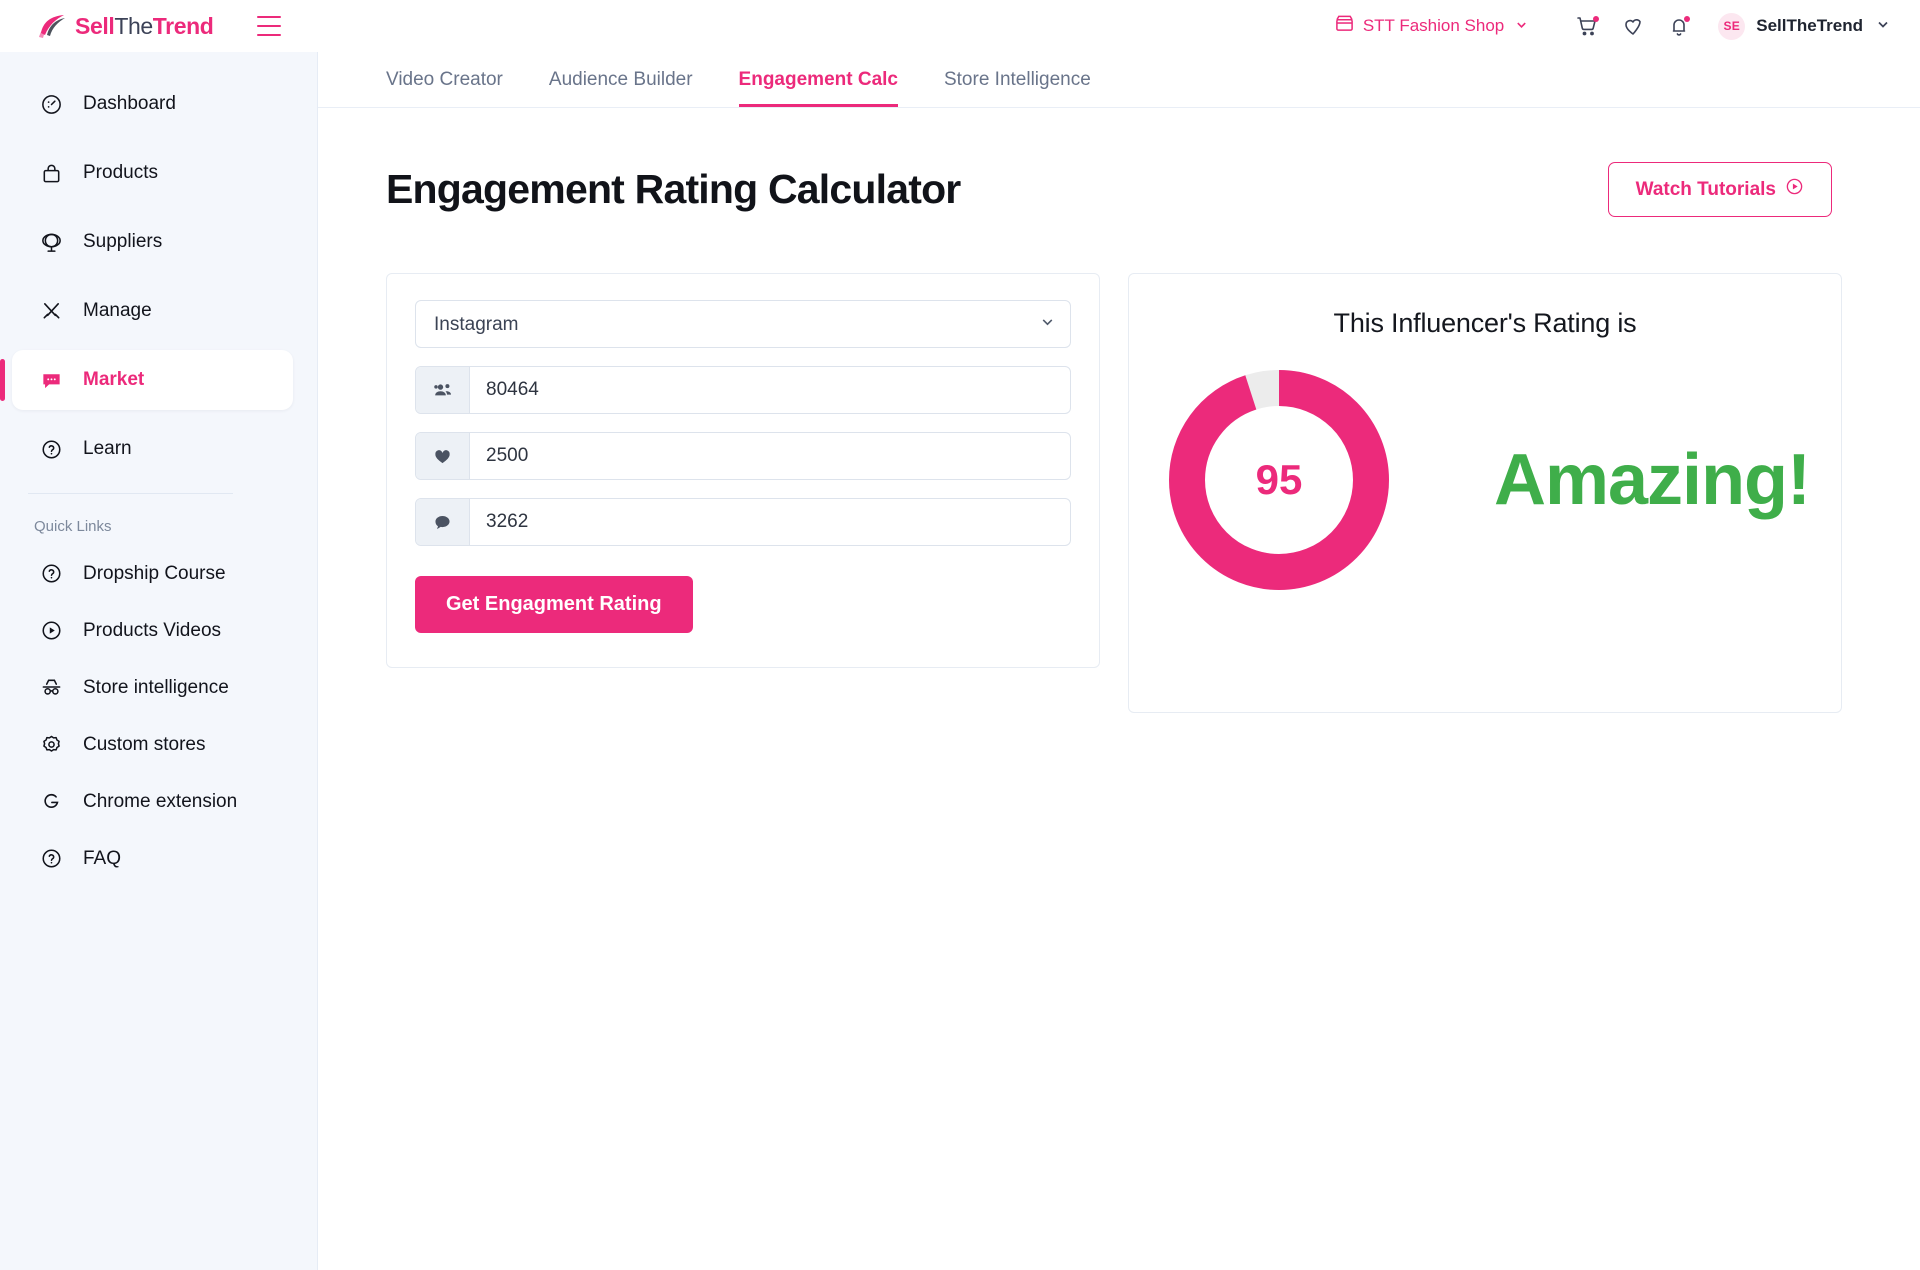  Describe the element at coordinates (123, 241) in the screenshot. I see `sidebar-item-label: Suppliers` at that location.